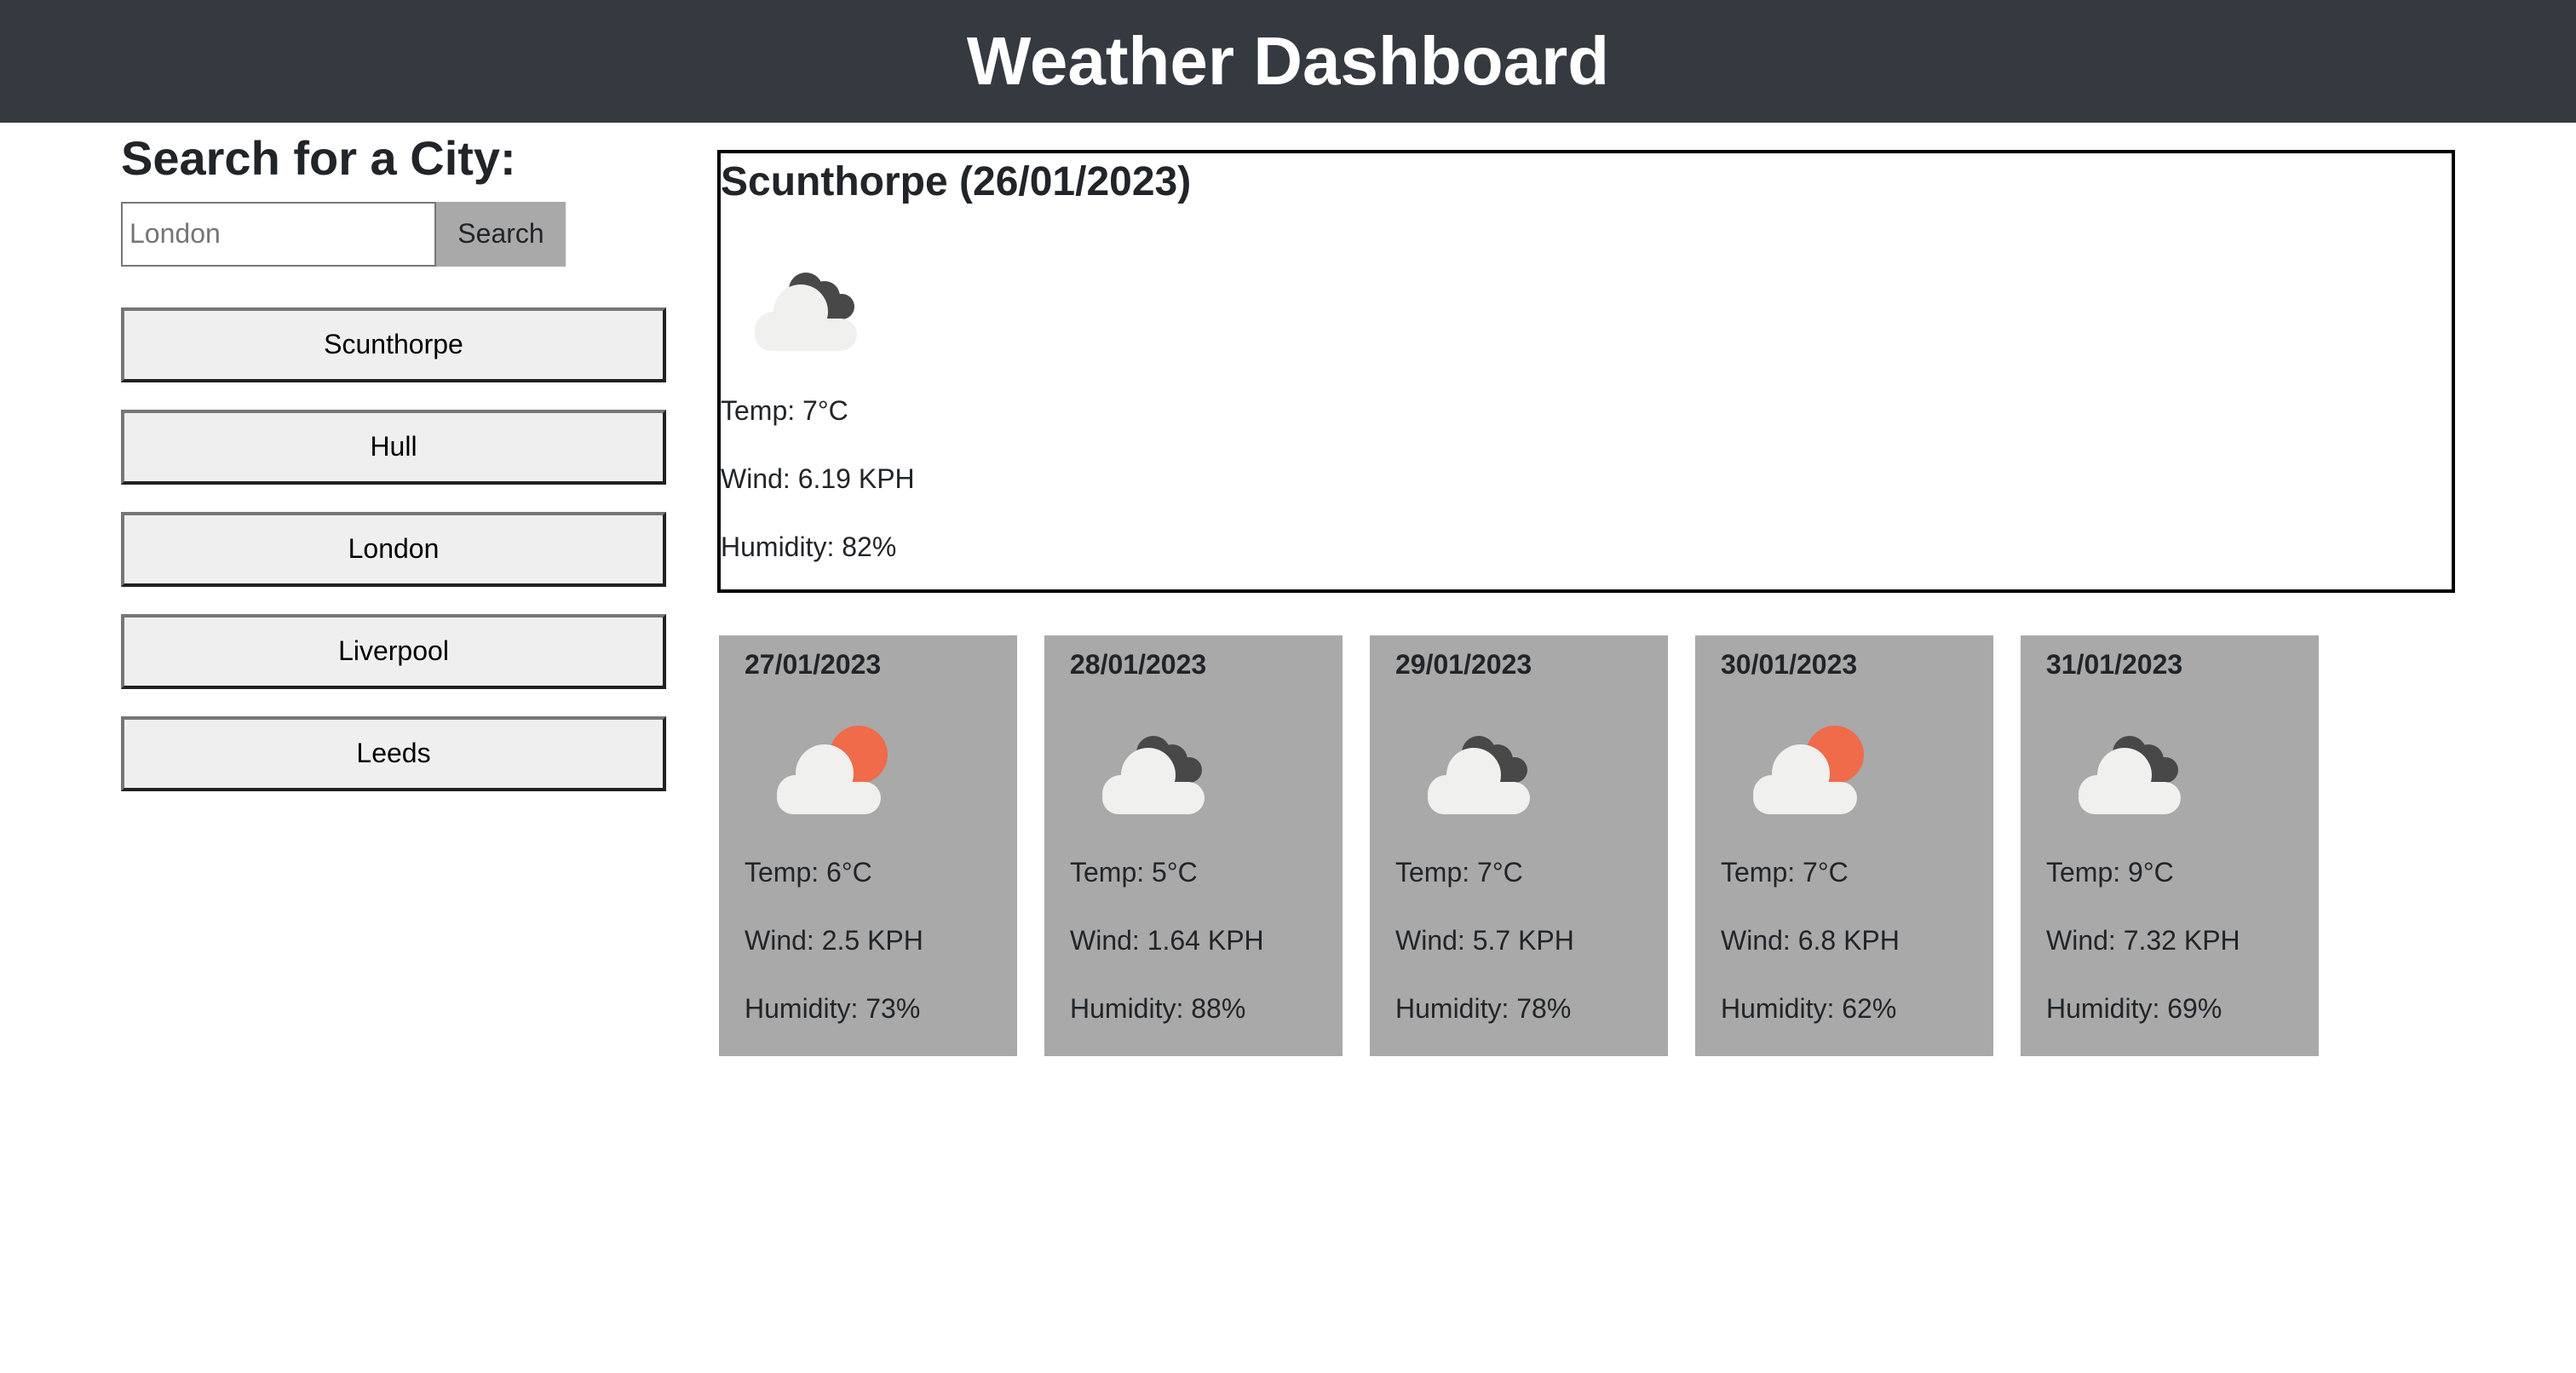 This screenshot has height=1373, width=2576. I want to click on forecast-temp: Temp: 9°C, so click(2110, 872).